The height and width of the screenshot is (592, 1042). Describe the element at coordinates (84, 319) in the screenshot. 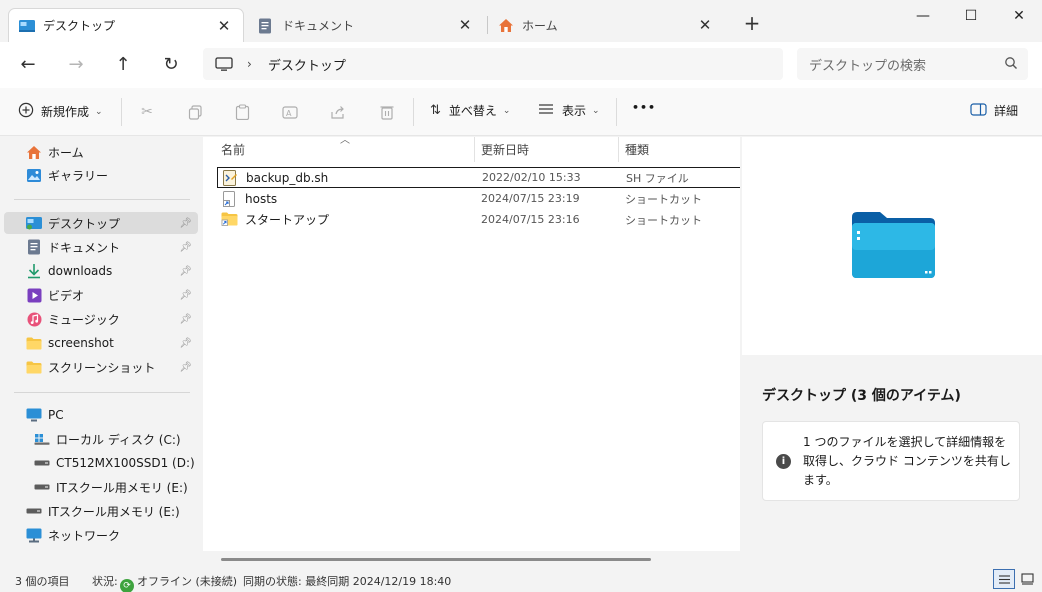

I see `sidebar-item-label: ミュージック` at that location.